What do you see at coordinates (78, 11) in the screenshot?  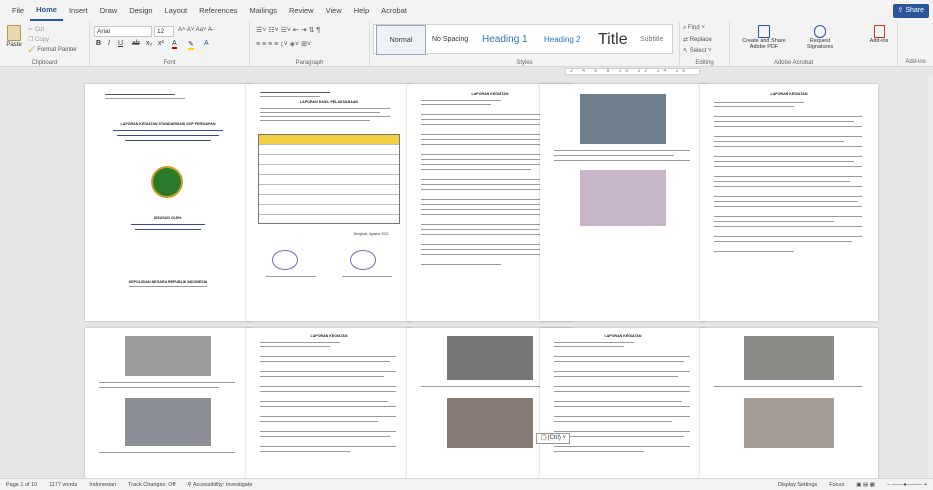 I see `menu-insert: Insert` at bounding box center [78, 11].